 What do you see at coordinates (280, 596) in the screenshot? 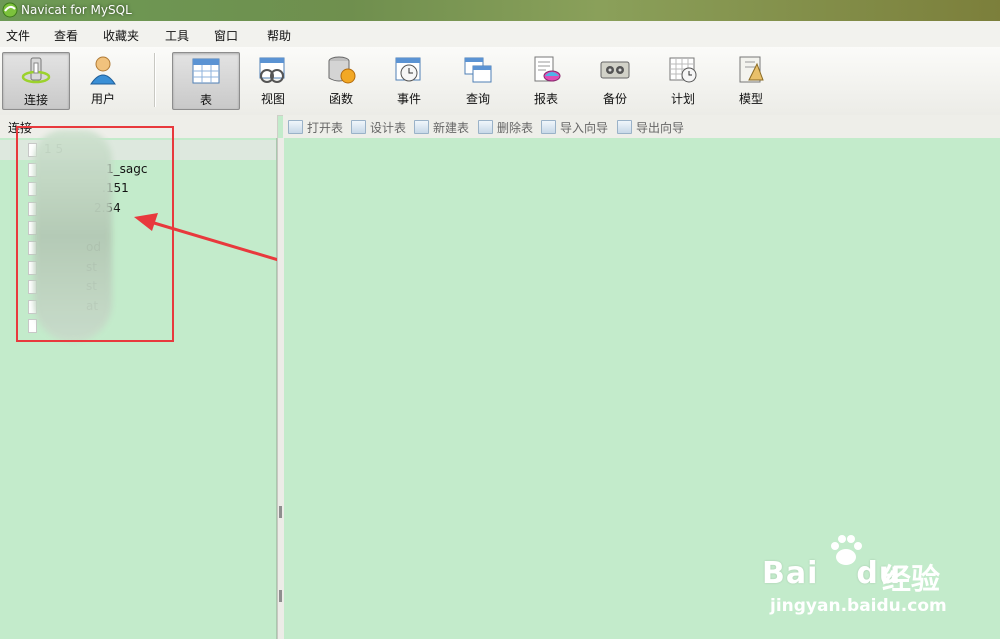
I see `splitter-grip-bottom` at bounding box center [280, 596].